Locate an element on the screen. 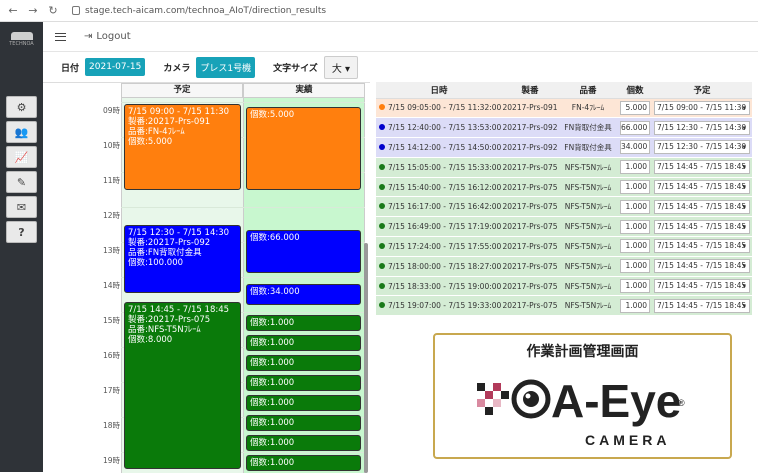 This screenshot has height=473, width=758. filter-bar: 日付 2021-07-15 カメラ プレス1号機 文字サイズ 大 ▾ is located at coordinates (201, 67).